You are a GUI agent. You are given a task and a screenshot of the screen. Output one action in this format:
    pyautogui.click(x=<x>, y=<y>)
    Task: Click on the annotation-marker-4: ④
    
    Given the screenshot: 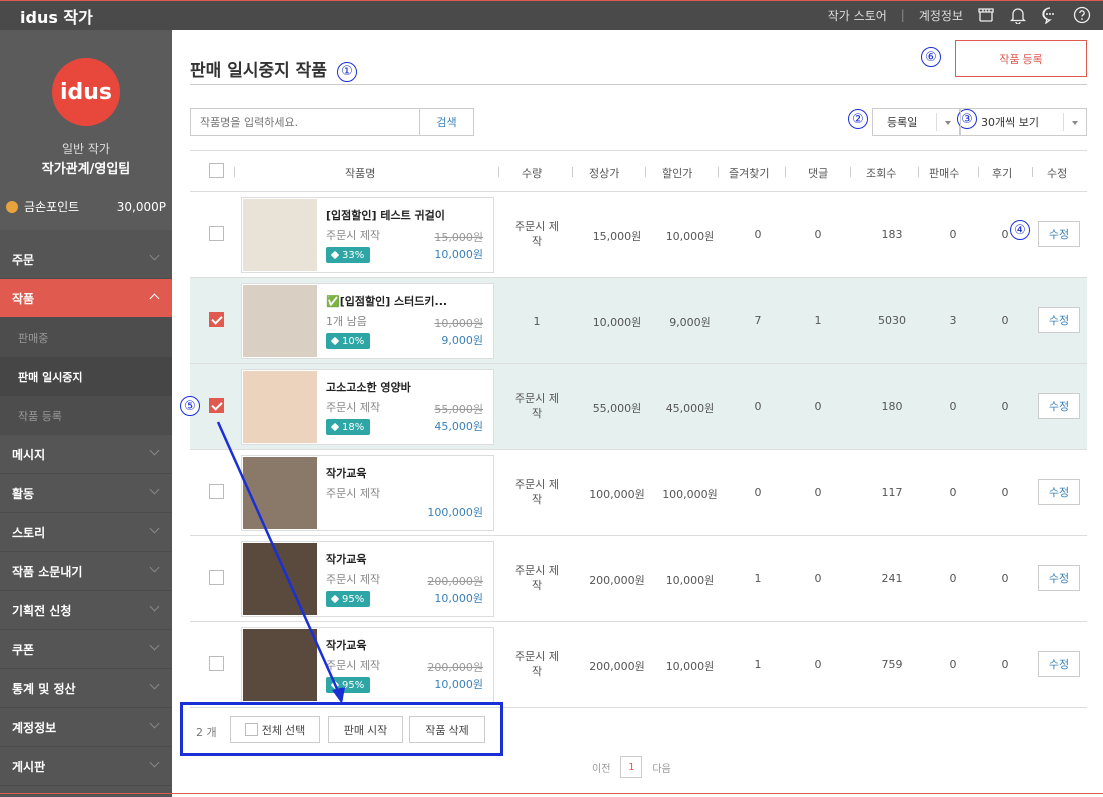 What is the action you would take?
    pyautogui.click(x=1020, y=230)
    